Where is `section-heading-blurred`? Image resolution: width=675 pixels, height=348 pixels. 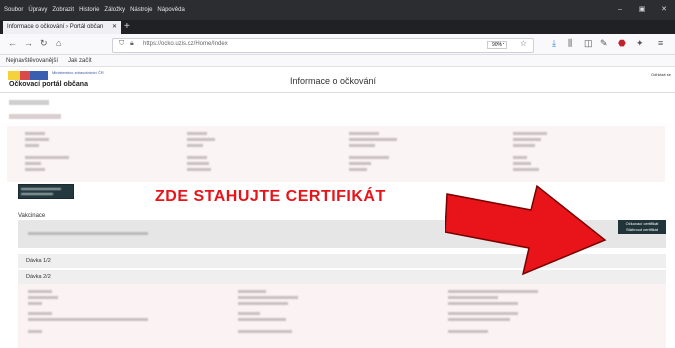
section-heading-blurred is located at coordinates (35, 116).